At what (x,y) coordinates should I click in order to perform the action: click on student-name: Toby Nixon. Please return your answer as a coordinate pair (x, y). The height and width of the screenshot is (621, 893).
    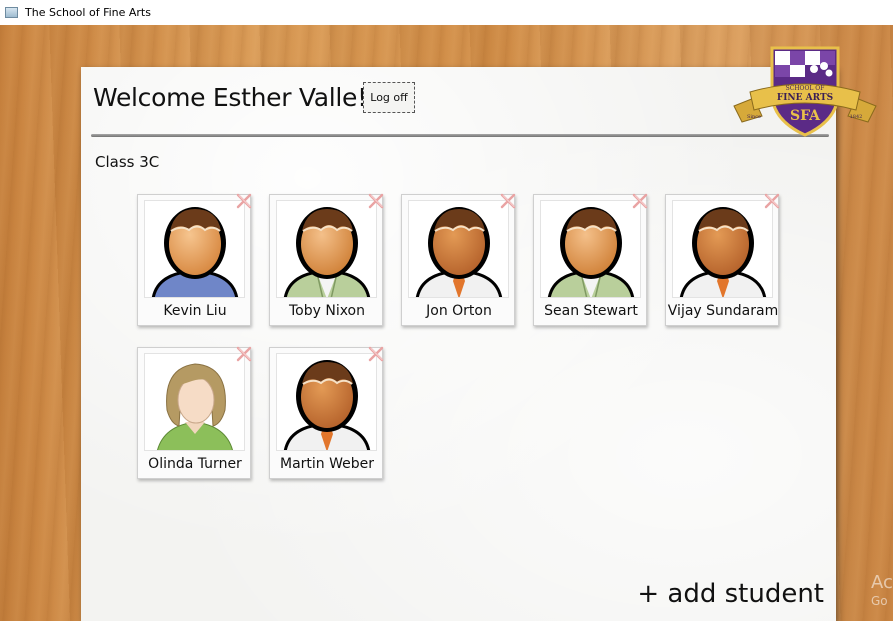
    Looking at the image, I should click on (326, 311).